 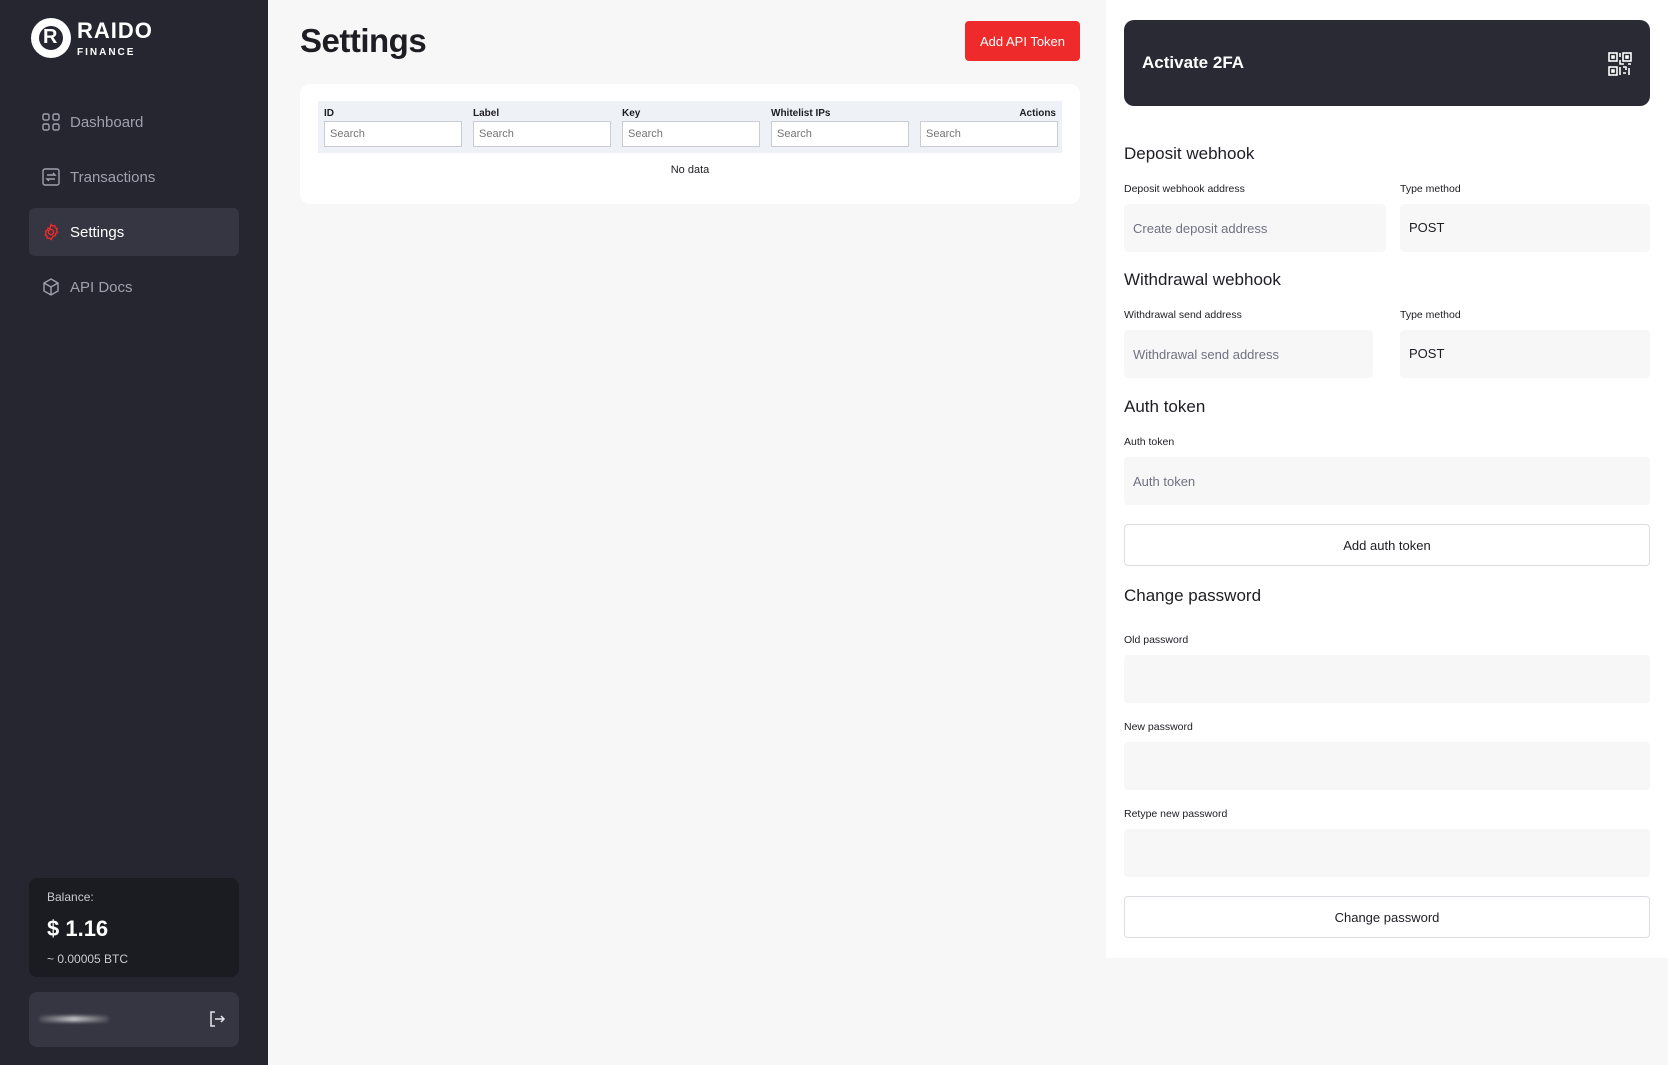 I want to click on search-input-id, so click(x=393, y=134).